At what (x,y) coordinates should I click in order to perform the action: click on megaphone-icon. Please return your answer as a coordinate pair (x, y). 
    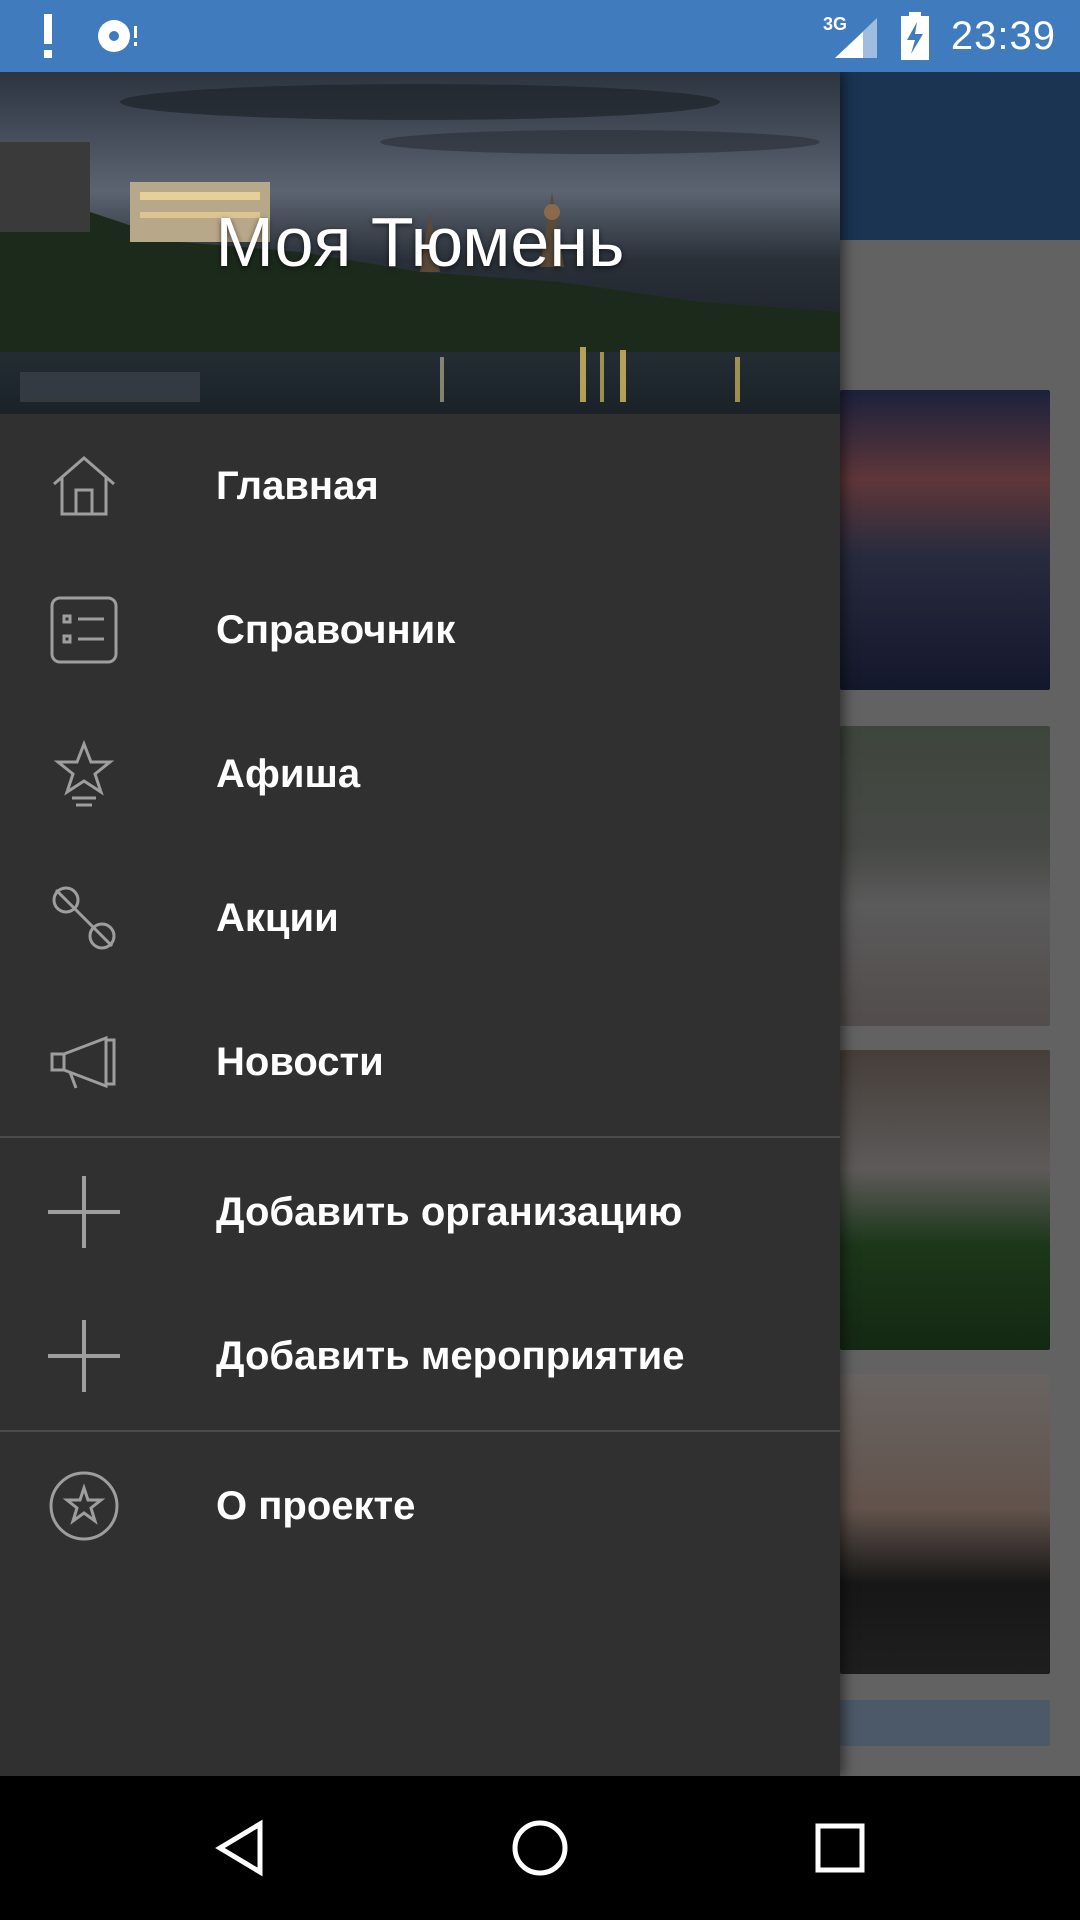
    Looking at the image, I should click on (83, 1062).